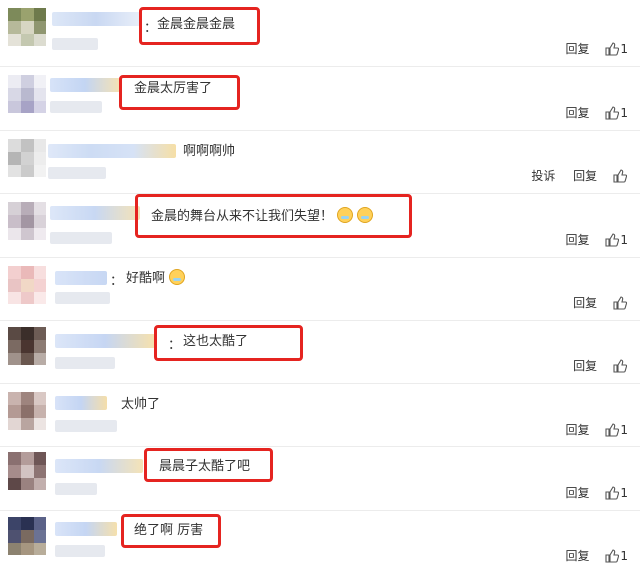 The width and height of the screenshot is (640, 566). I want to click on comment-text: 啊啊啊帅, so click(209, 151).